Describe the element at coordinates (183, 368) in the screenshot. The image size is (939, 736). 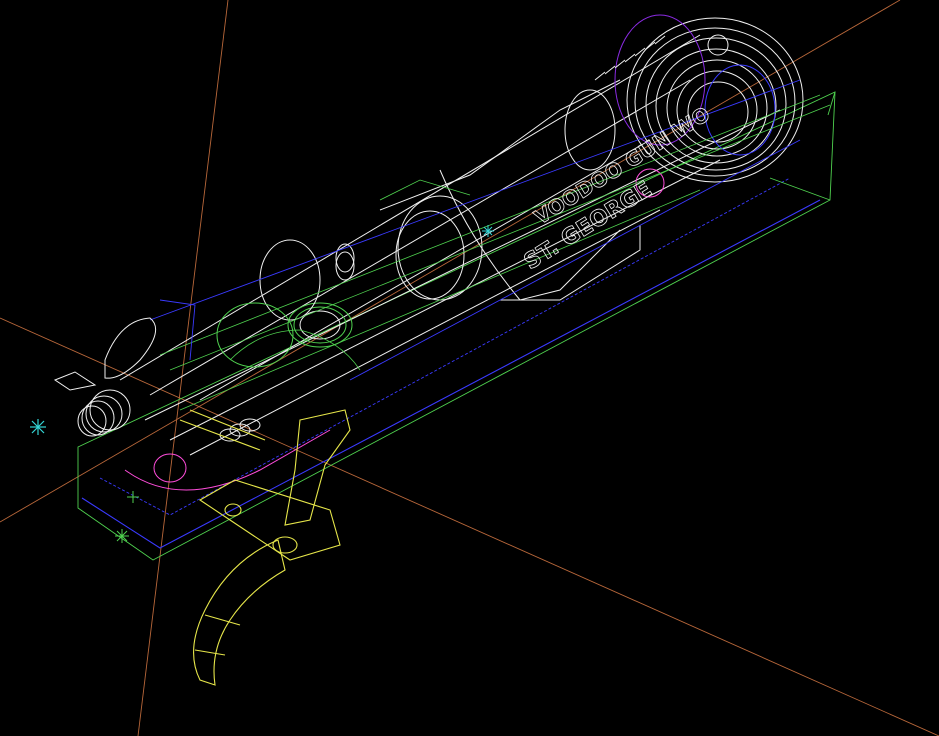
I see `axis-y` at that location.